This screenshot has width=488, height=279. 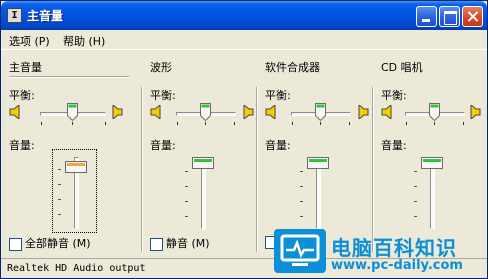 I want to click on device-name: Realtek HD Audio output, so click(x=76, y=268).